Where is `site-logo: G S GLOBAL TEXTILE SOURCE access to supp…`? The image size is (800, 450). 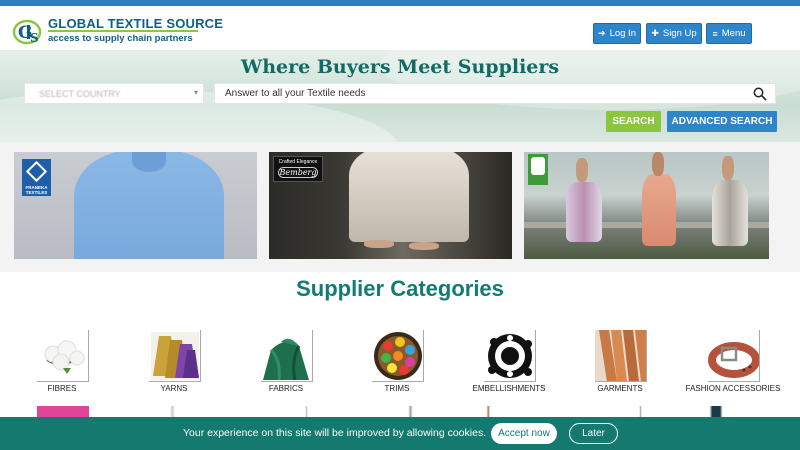
site-logo: G S GLOBAL TEXTILE SOURCE access to supp… is located at coordinates (117, 32).